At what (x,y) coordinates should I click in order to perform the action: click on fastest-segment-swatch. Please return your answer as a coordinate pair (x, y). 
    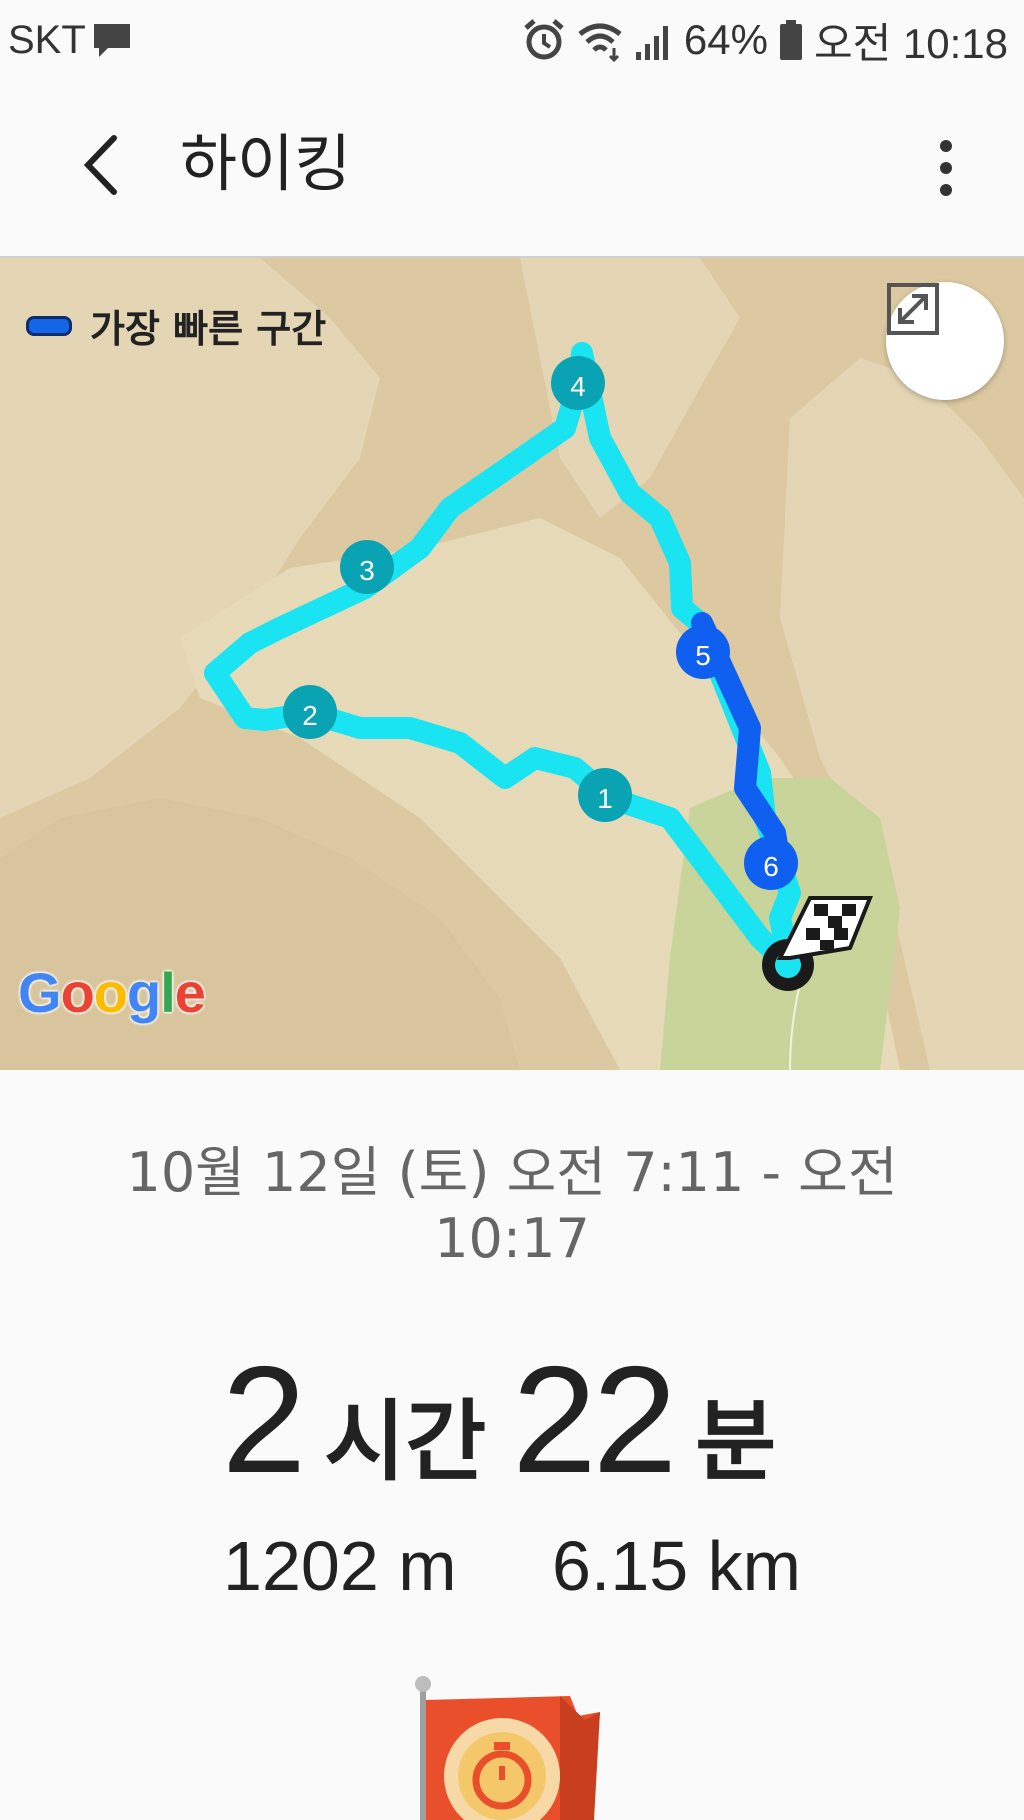
    Looking at the image, I should click on (49, 325).